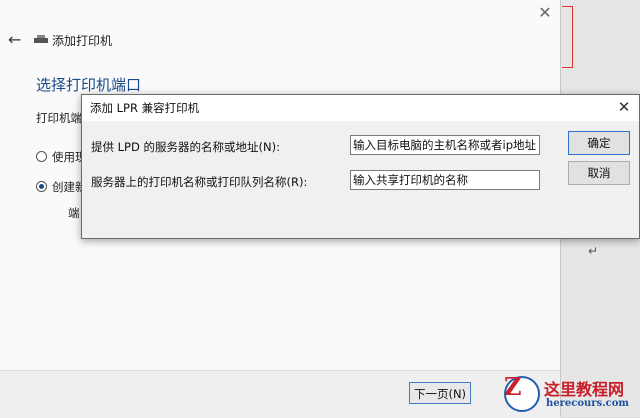 This screenshot has width=640, height=418. I want to click on cancel-button: 取消, so click(599, 173).